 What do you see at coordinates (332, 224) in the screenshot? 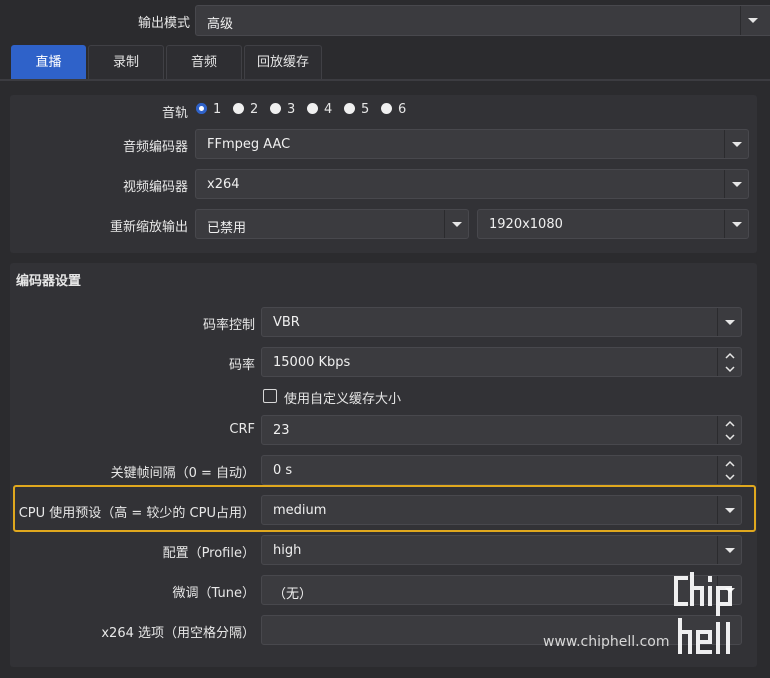
I see `rescale-output-select: 已禁用` at bounding box center [332, 224].